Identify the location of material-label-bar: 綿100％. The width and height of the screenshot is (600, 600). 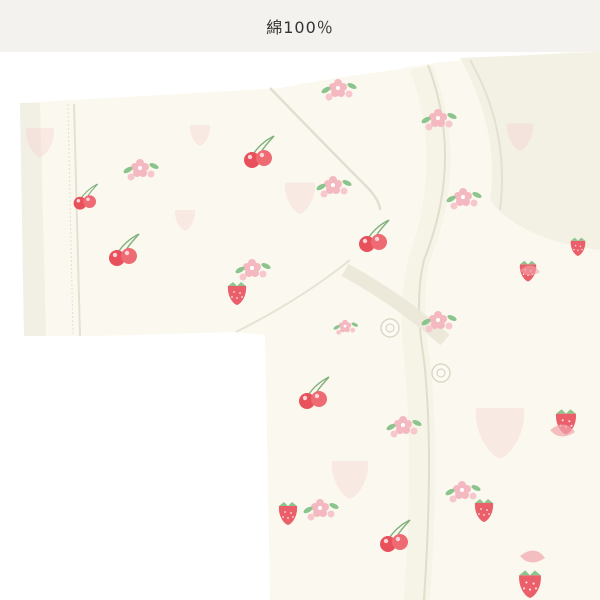
(300, 26).